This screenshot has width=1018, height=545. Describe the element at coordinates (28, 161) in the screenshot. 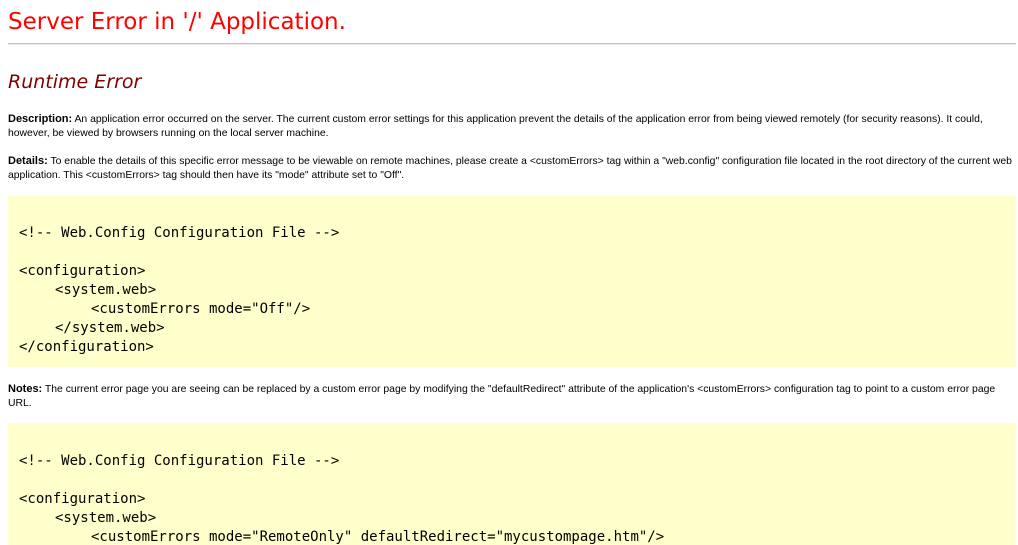

I see `details-label: Details:` at that location.